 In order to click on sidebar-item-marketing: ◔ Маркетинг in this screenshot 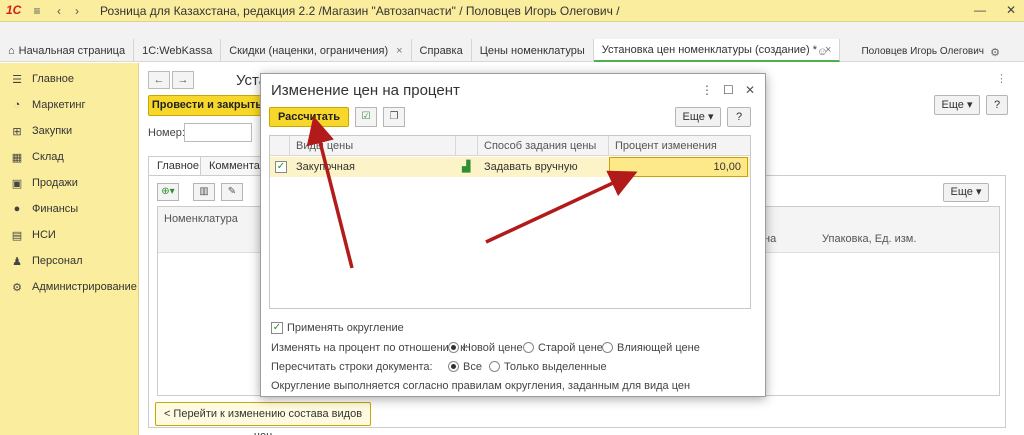, I will do `click(69, 105)`.